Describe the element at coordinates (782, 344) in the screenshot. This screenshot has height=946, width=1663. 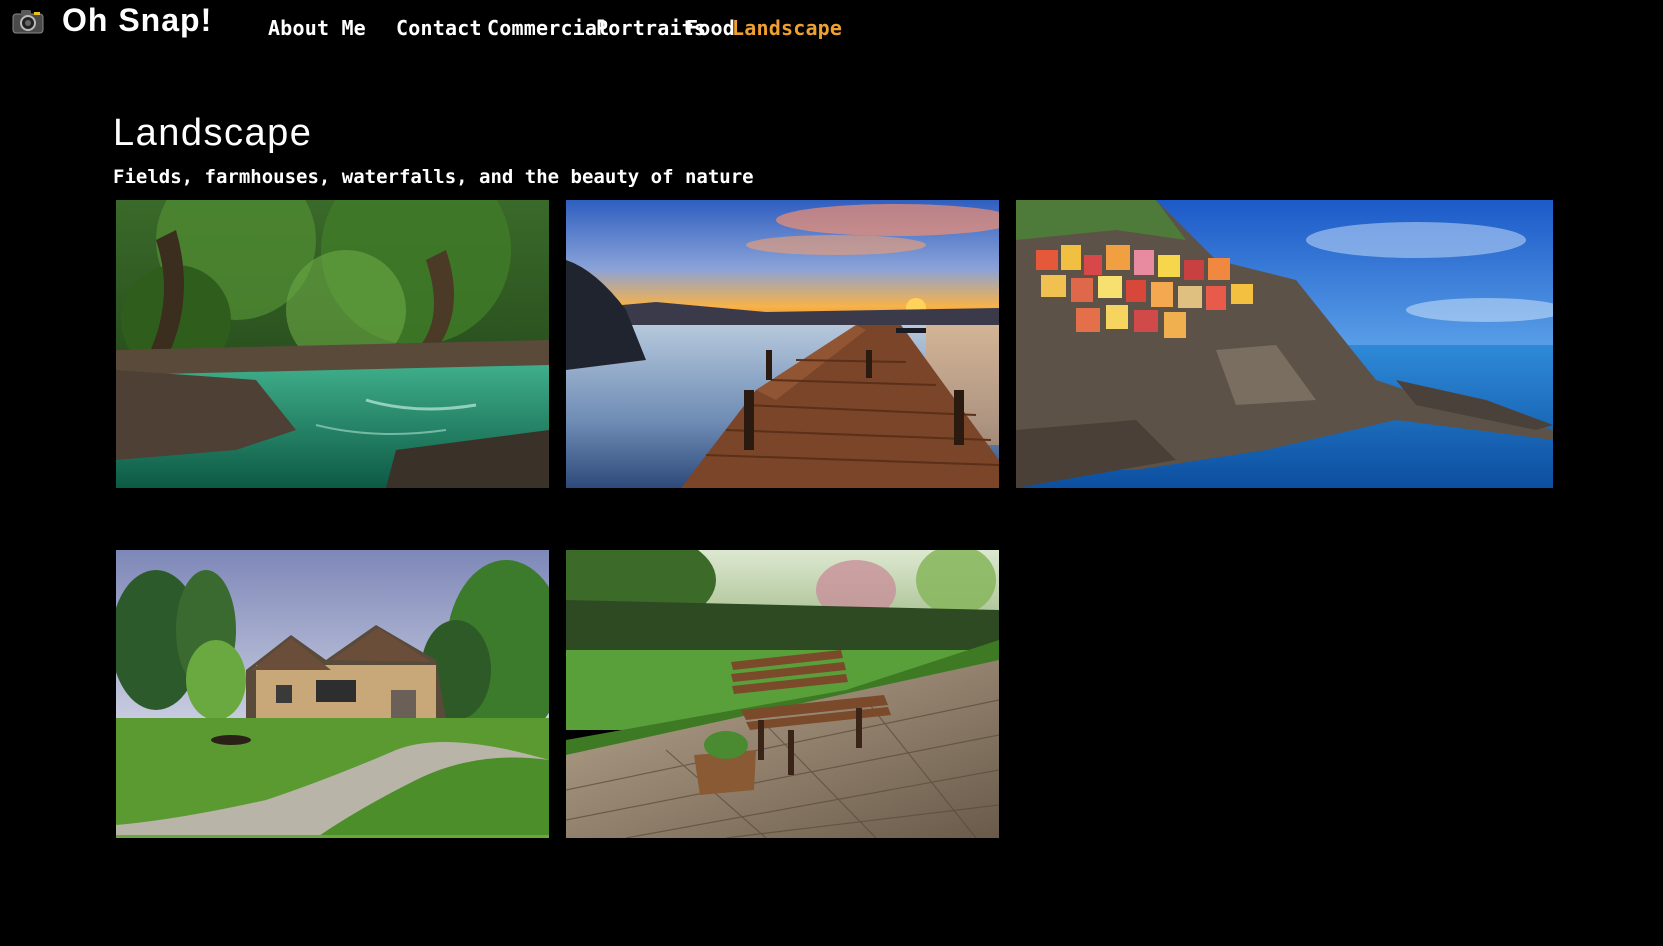
I see `photo-lake-pier-sunset` at that location.